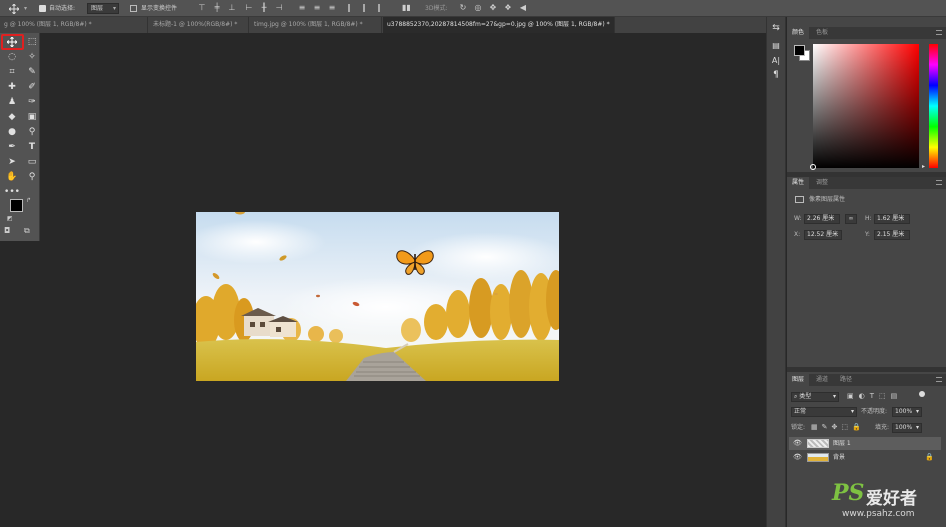 Image resolution: width=946 pixels, height=527 pixels. What do you see at coordinates (349, 8) in the screenshot?
I see `distribute-left-icon: ‖` at bounding box center [349, 8].